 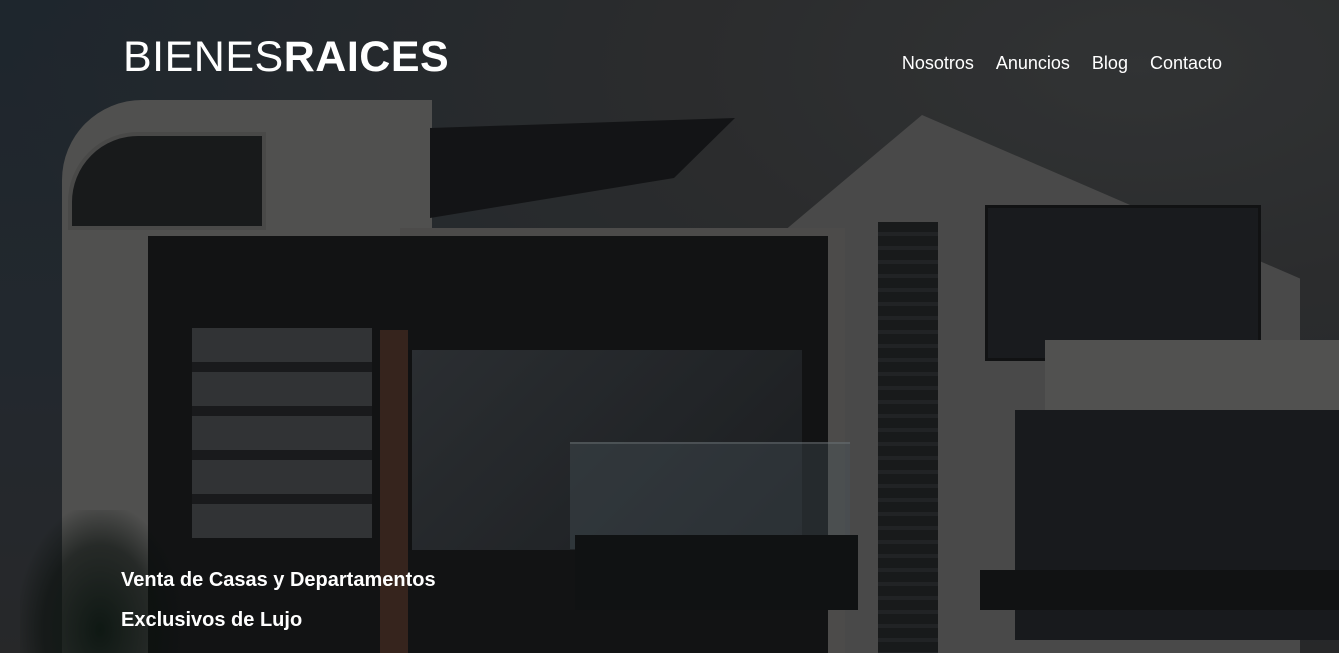 I want to click on hero-heading-line-2: Exclusivos de Lujo, so click(x=212, y=620).